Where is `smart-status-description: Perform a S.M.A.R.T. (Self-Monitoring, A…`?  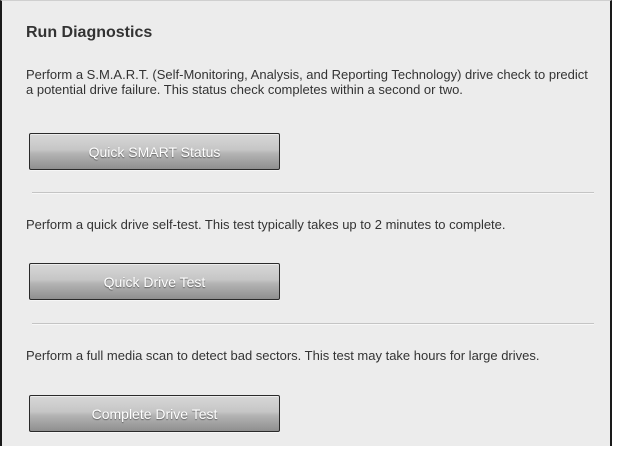 smart-status-description: Perform a S.M.A.R.T. (Self-Monitoring, A… is located at coordinates (307, 82).